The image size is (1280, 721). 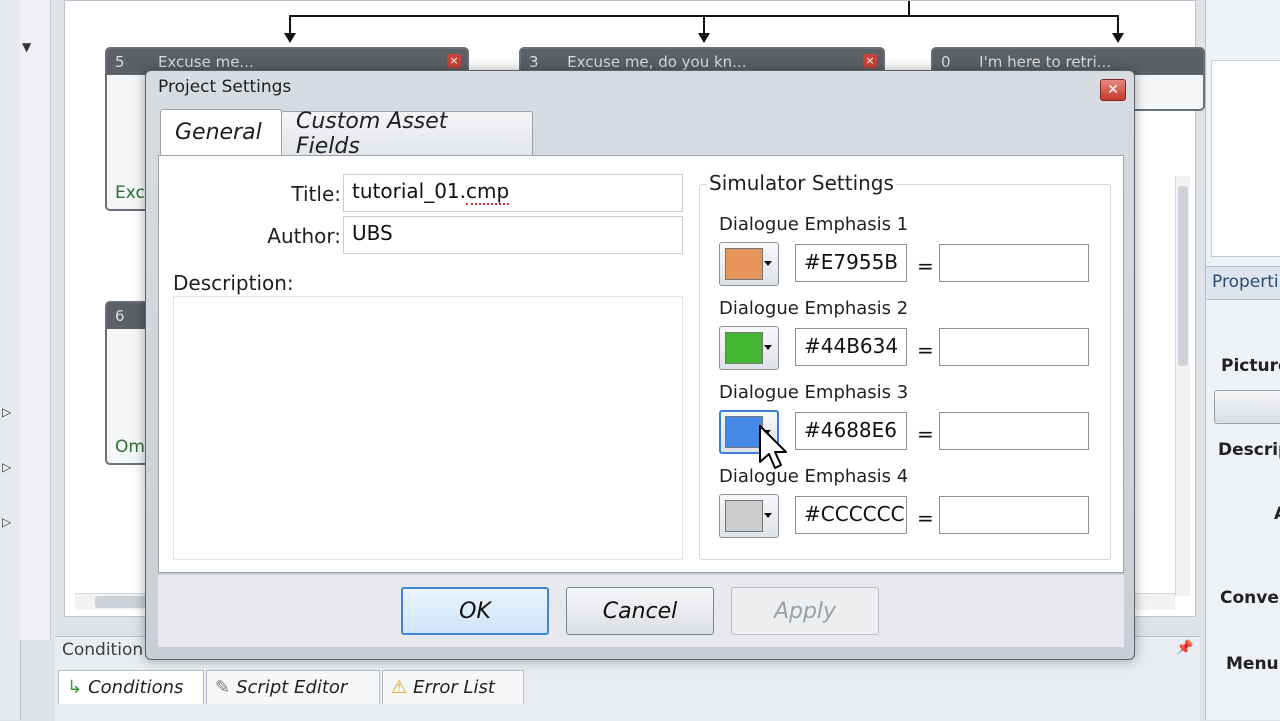 I want to click on tab-conditions: ↳ Conditions, so click(x=131, y=687).